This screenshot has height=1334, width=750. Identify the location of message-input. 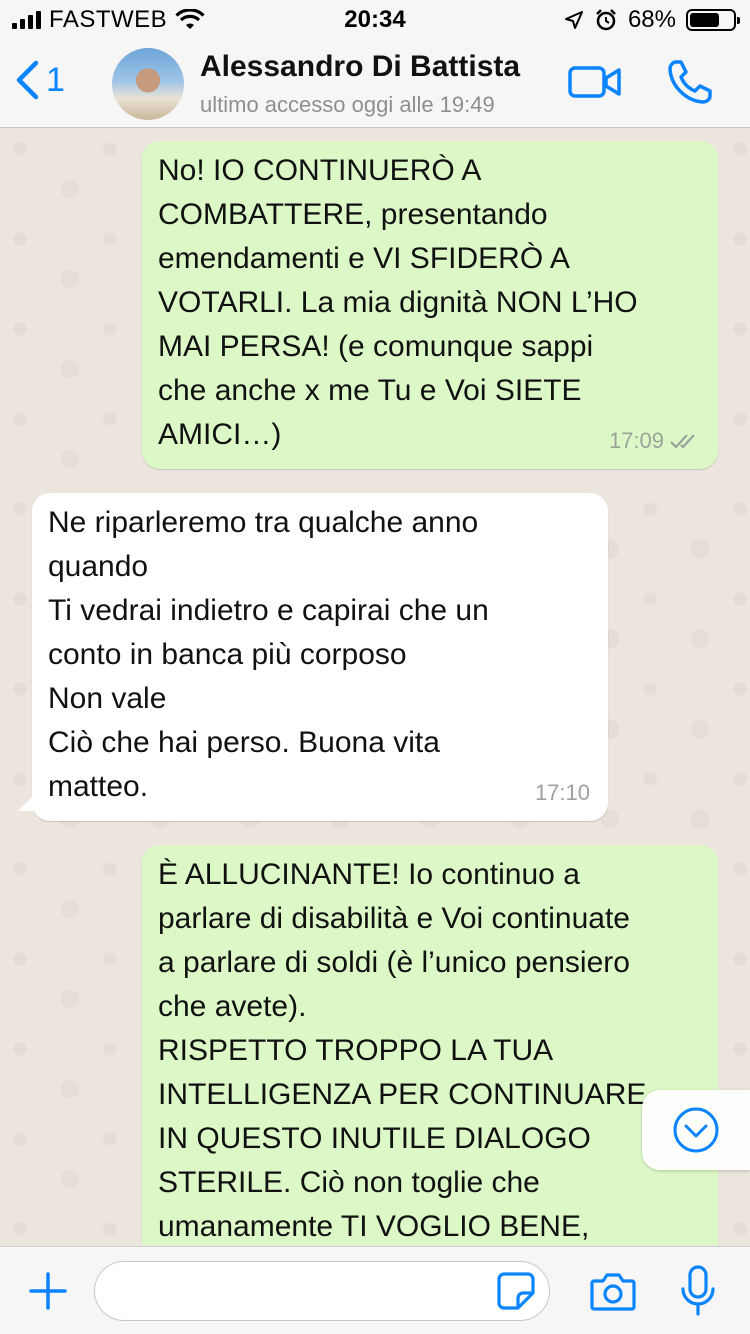
(322, 1291).